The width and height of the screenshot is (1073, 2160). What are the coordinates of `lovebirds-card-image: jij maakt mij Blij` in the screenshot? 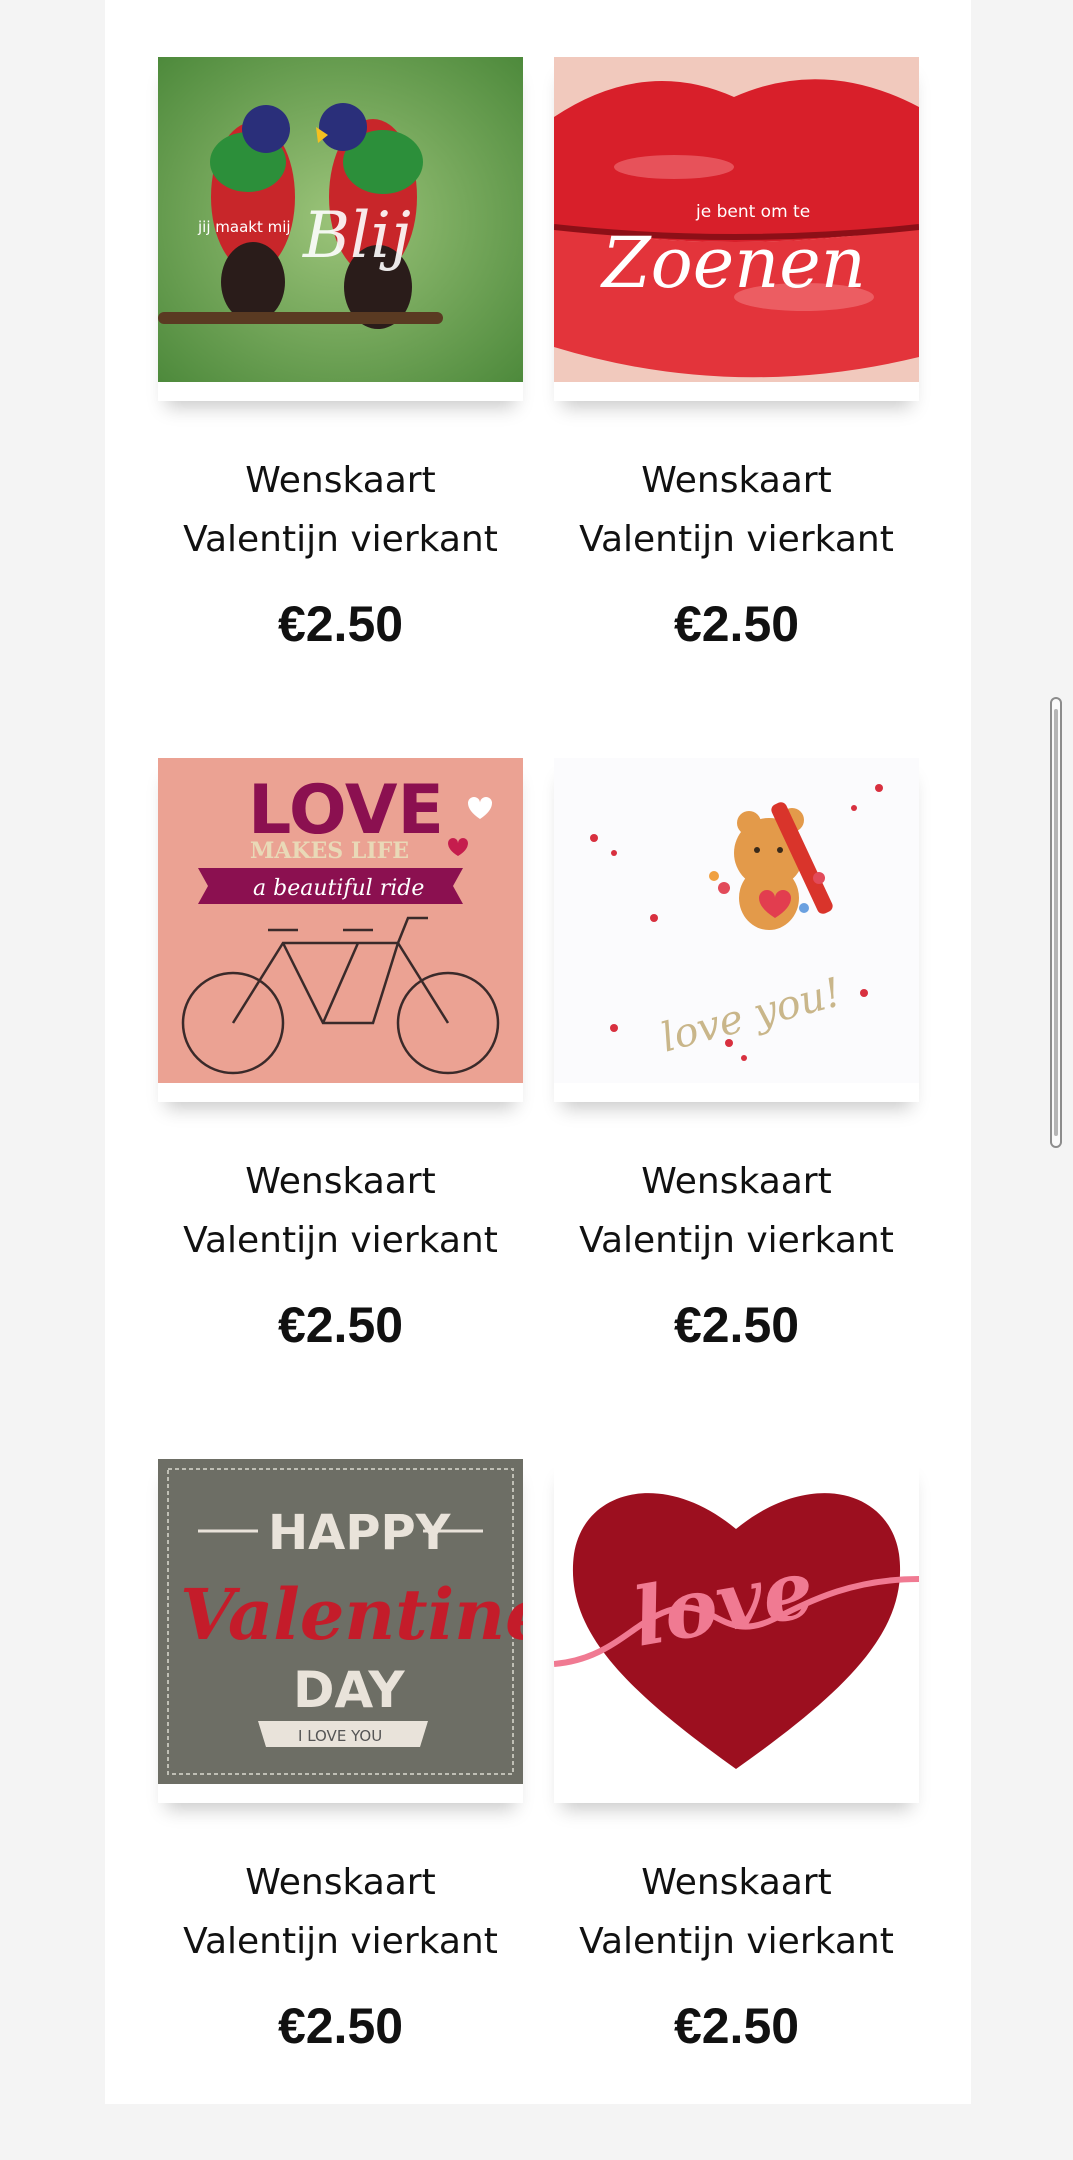 It's located at (340, 229).